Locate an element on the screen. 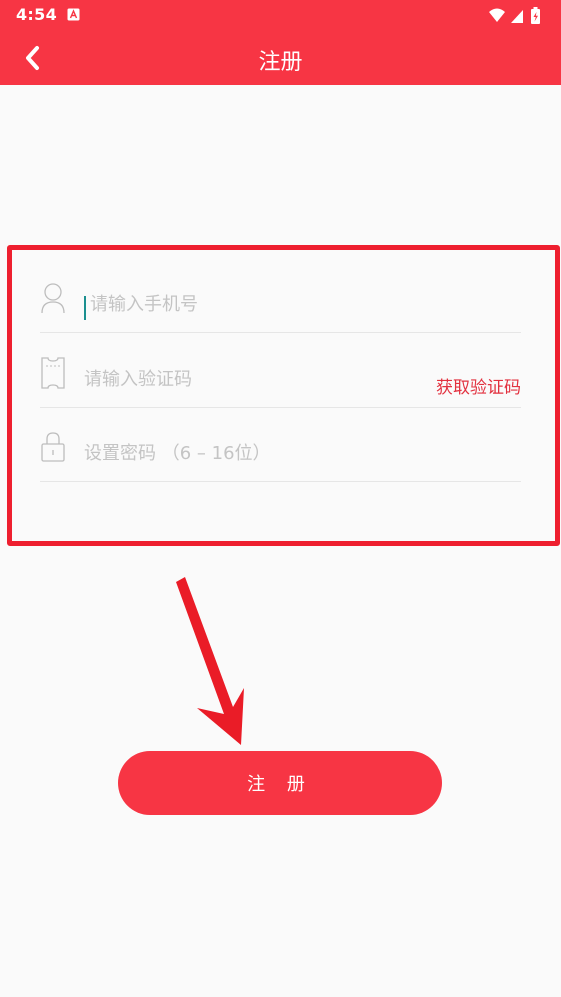 Image resolution: width=561 pixels, height=997 pixels. status-icons is located at coordinates (514, 15).